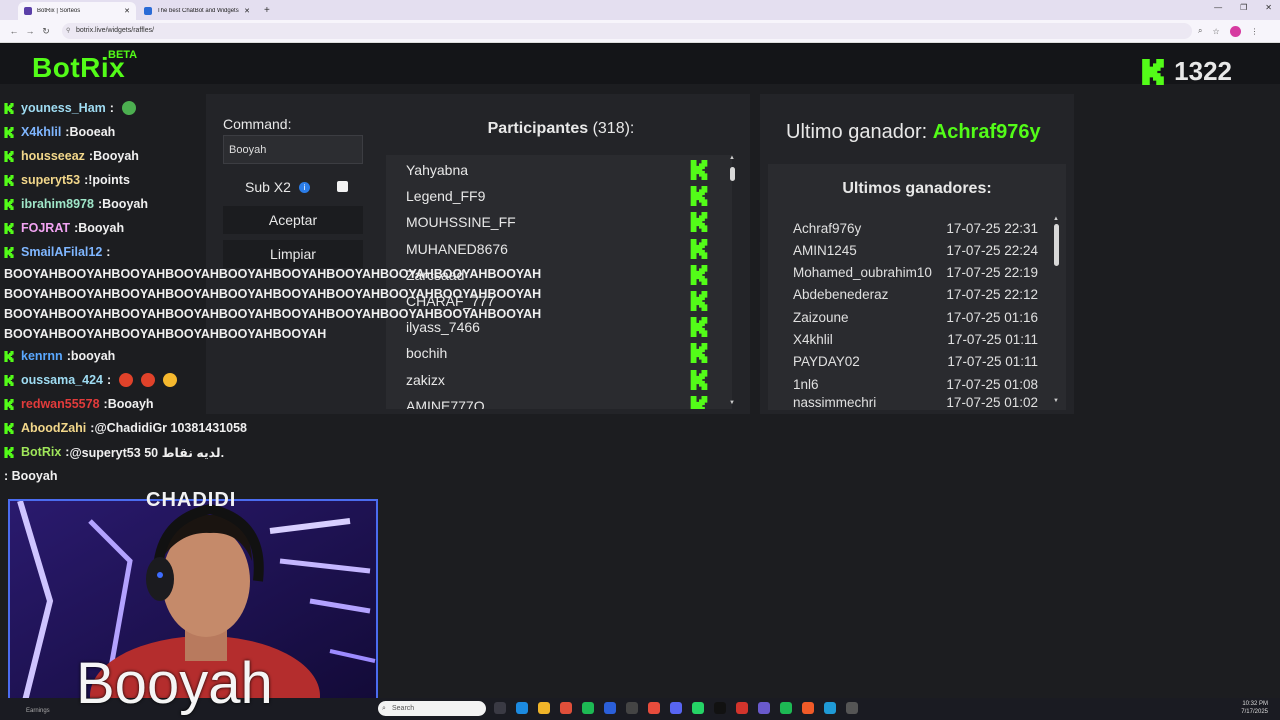 The height and width of the screenshot is (720, 1280). What do you see at coordinates (500, 708) in the screenshot?
I see `task-view-icon` at bounding box center [500, 708].